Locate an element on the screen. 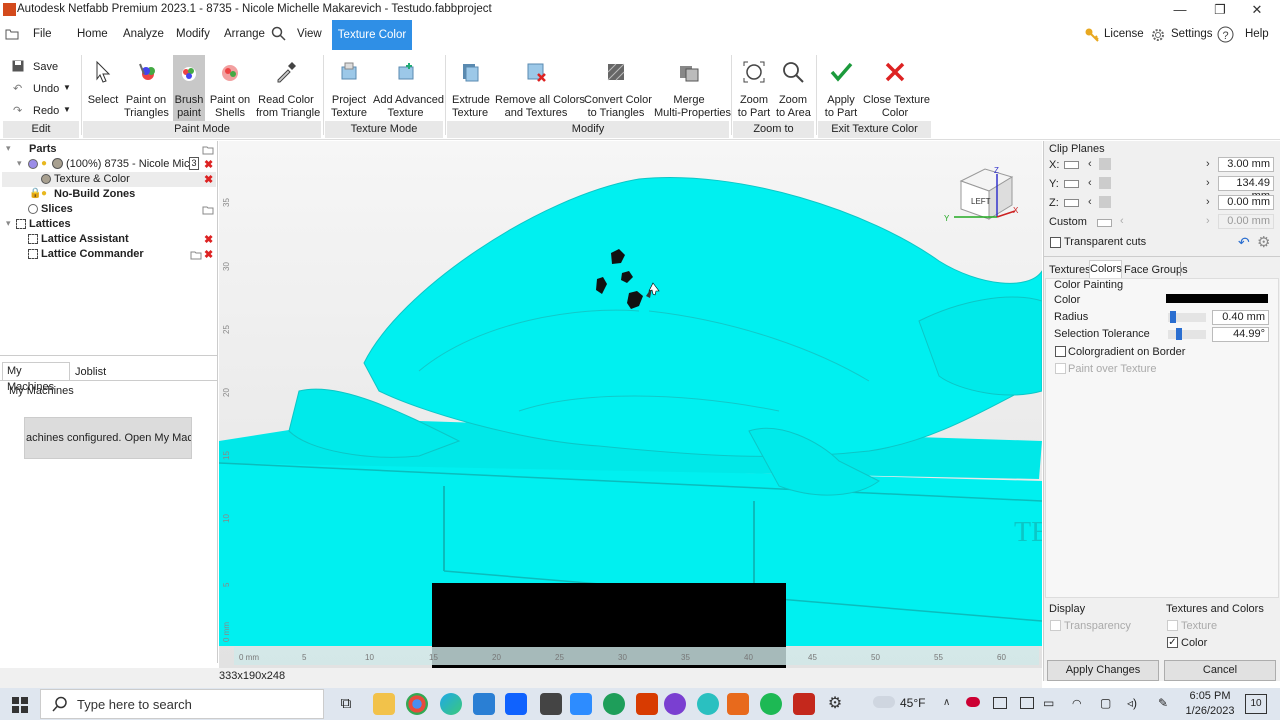 This screenshot has height=720, width=1280. network-icon: ▢ is located at coordinates (1105, 703).